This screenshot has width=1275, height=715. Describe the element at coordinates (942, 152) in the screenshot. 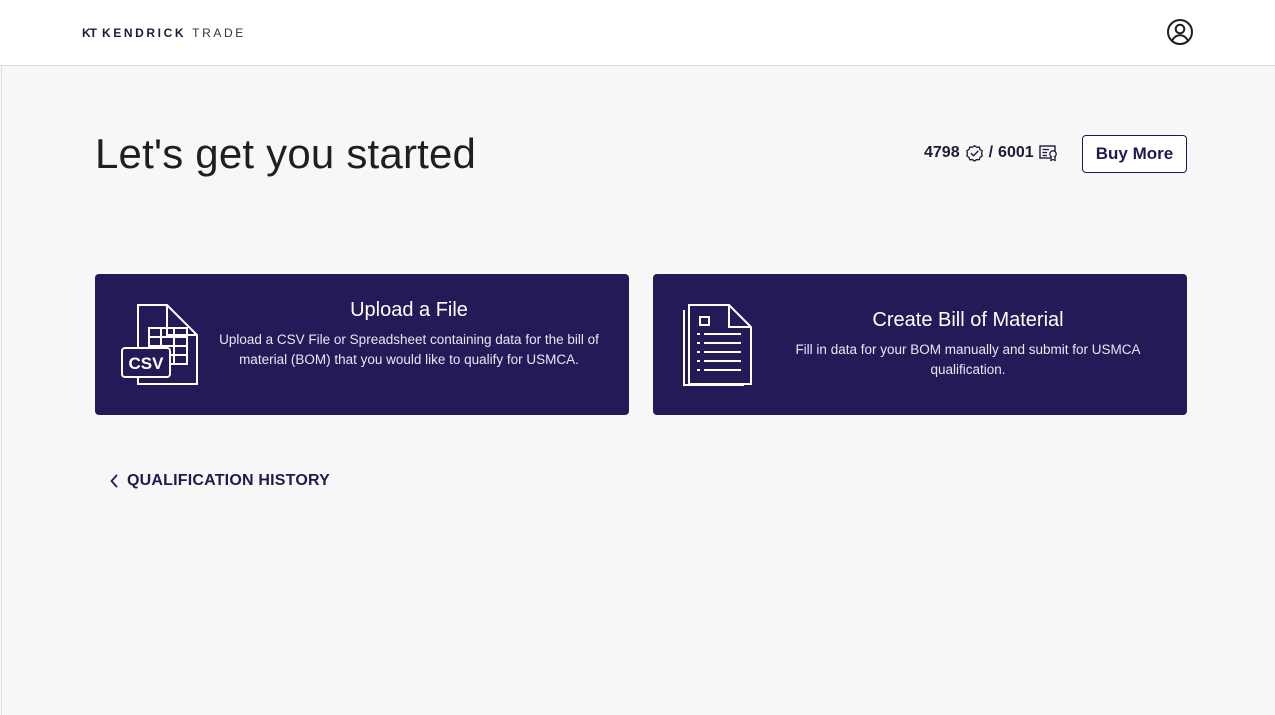

I see `credits-used: 4798` at that location.